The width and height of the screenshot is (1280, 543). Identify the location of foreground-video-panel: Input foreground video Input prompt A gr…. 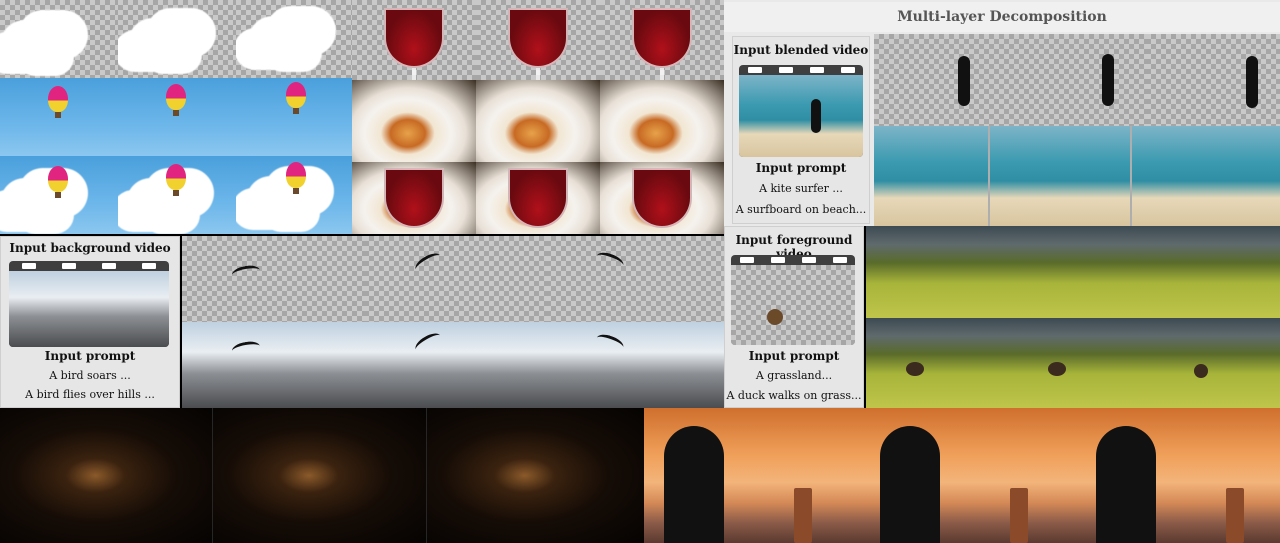
(794, 317).